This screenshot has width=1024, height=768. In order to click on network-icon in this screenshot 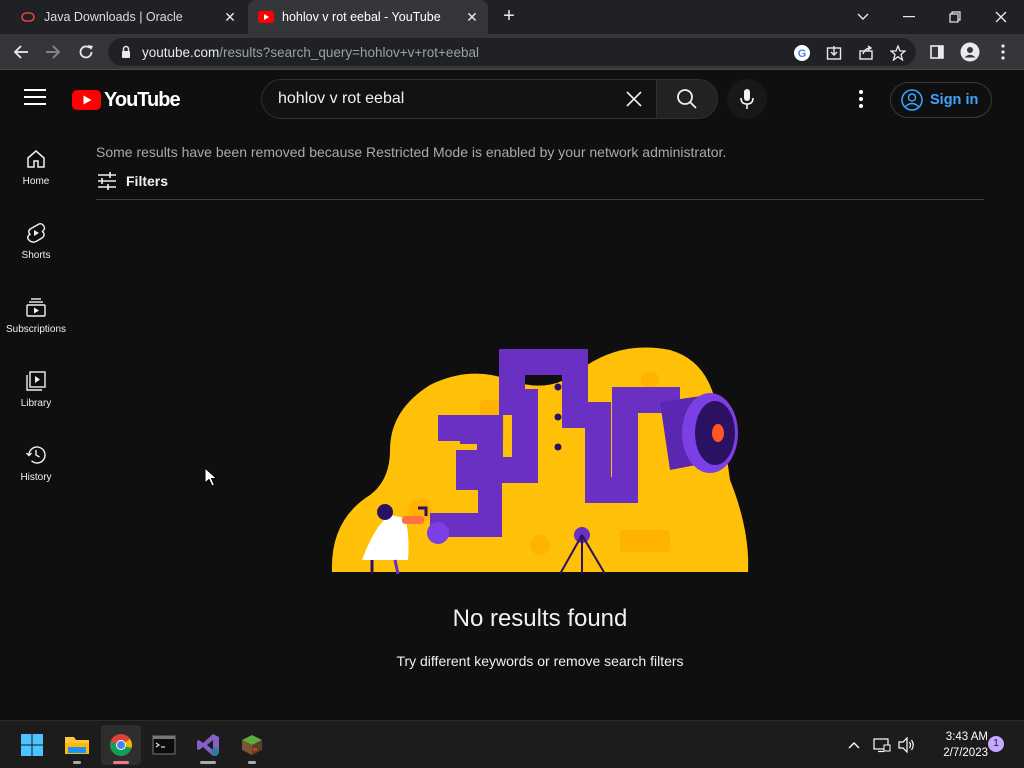, I will do `click(882, 745)`.